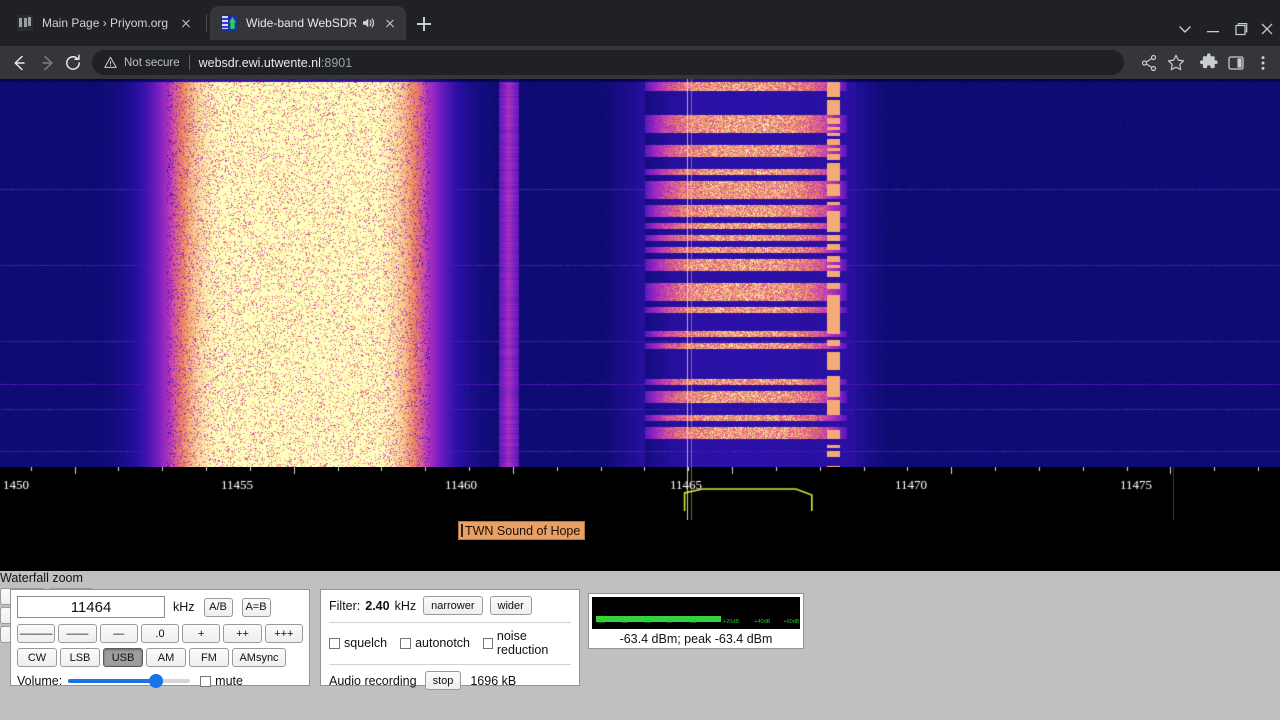 Image resolution: width=1280 pixels, height=720 pixels. What do you see at coordinates (488, 643) in the screenshot?
I see `noise-reduction-checkbox` at bounding box center [488, 643].